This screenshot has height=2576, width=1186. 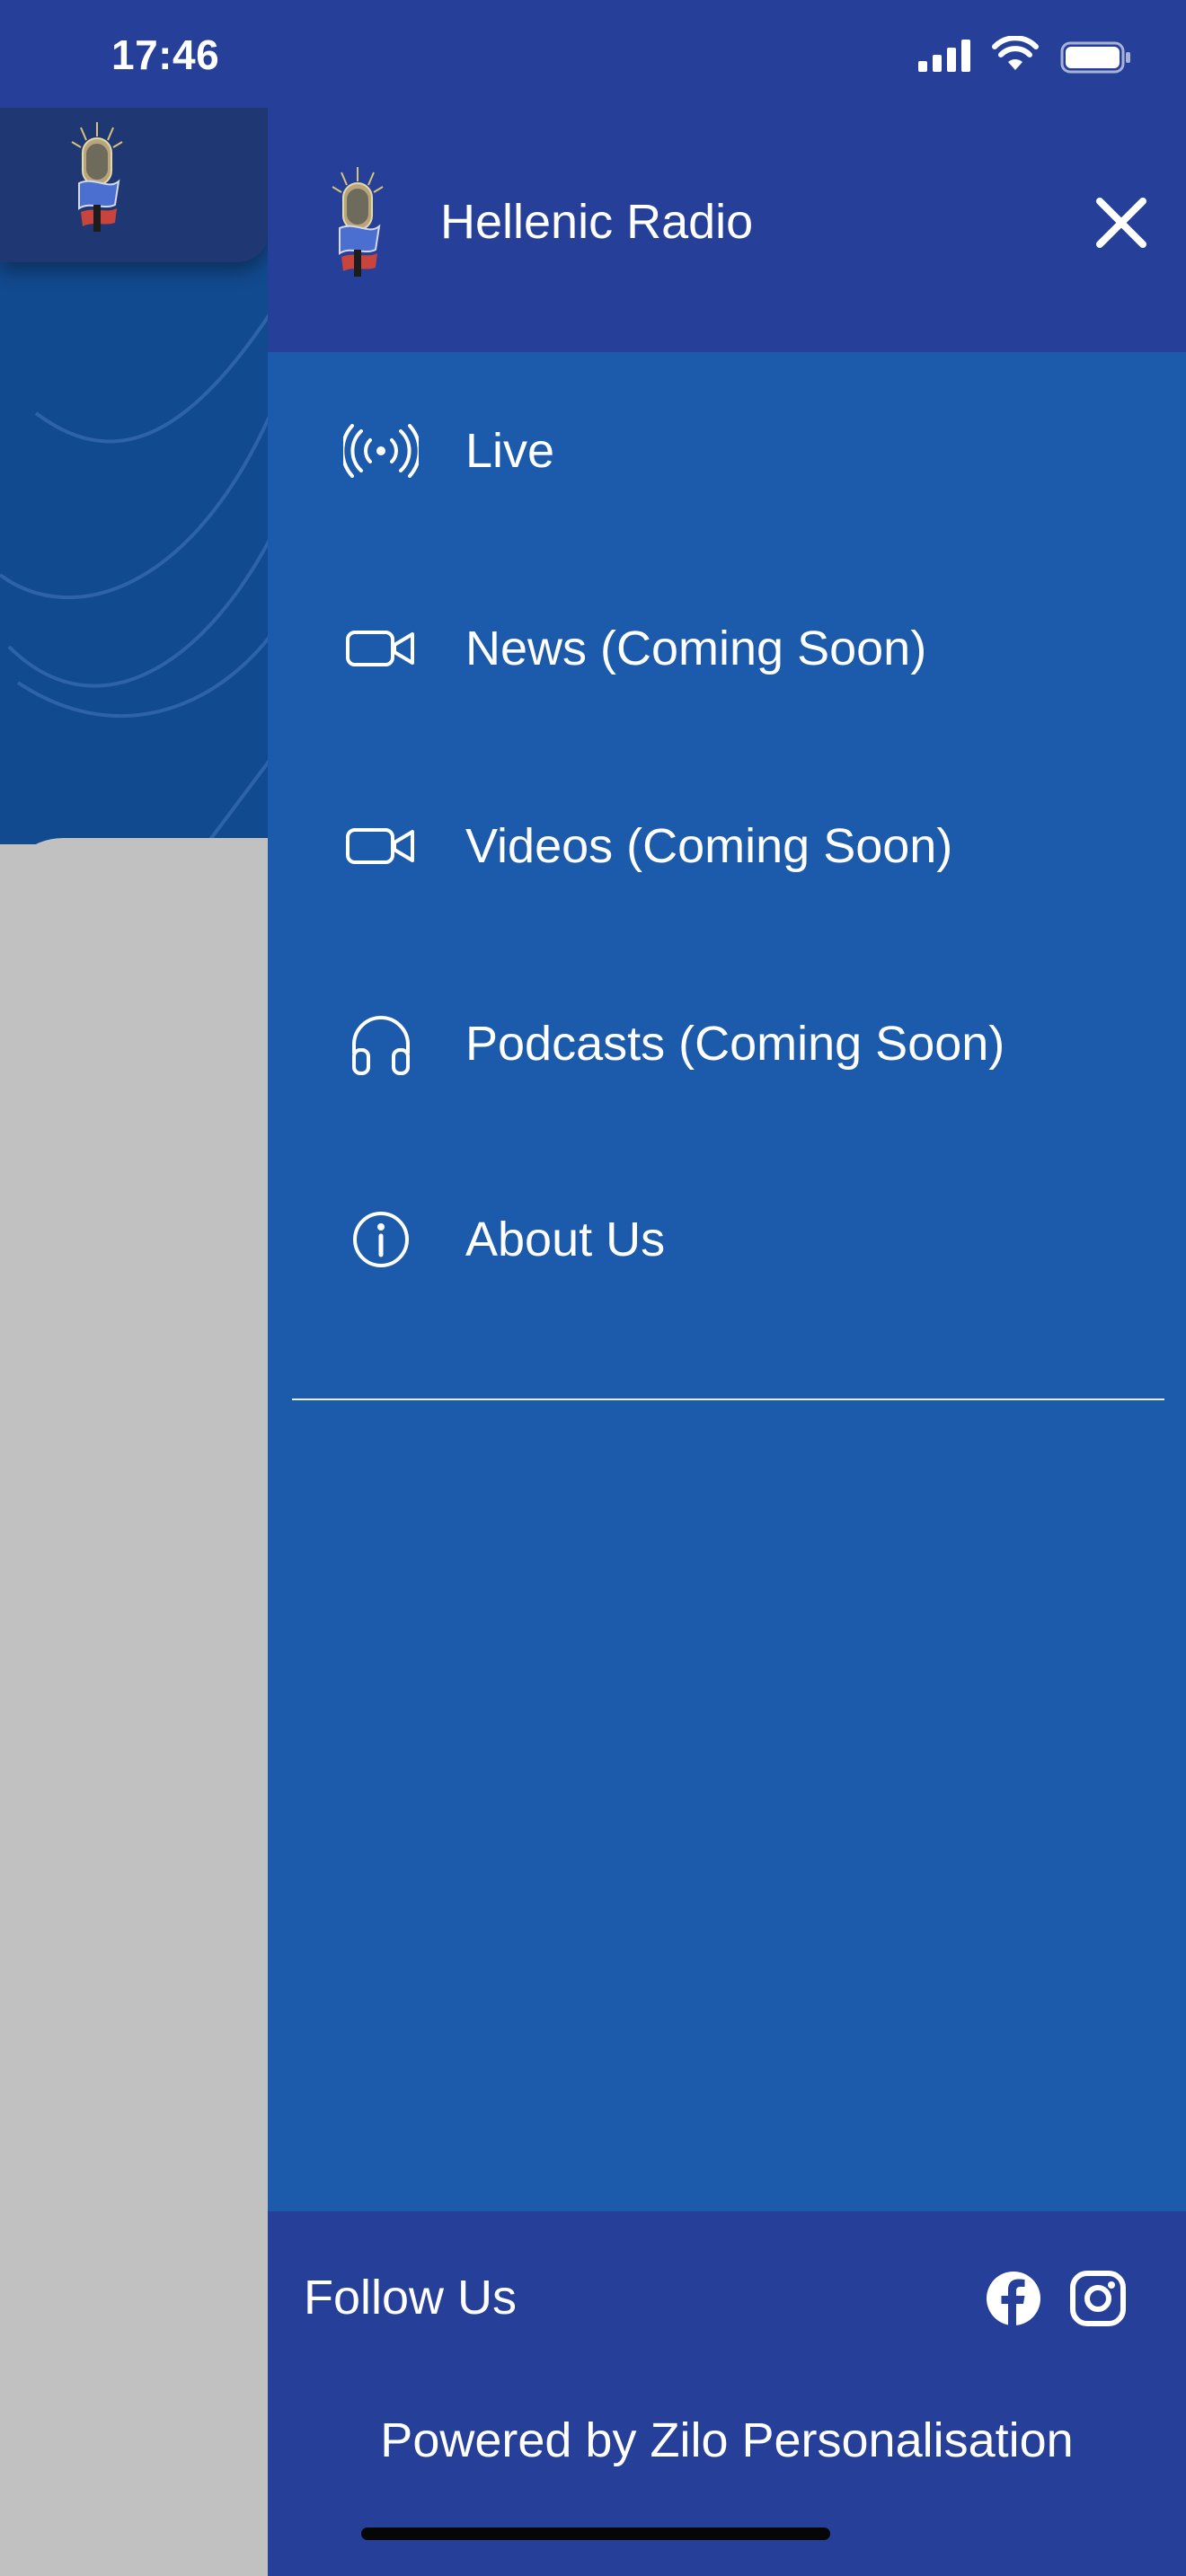 I want to click on menu-item-videos: Videos (Coming Soon), so click(x=727, y=846).